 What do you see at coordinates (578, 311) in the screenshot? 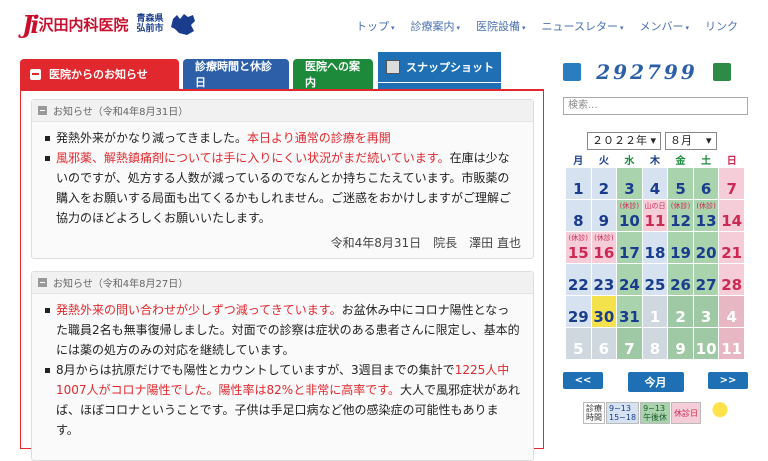
I see `calendar-day: 29` at bounding box center [578, 311].